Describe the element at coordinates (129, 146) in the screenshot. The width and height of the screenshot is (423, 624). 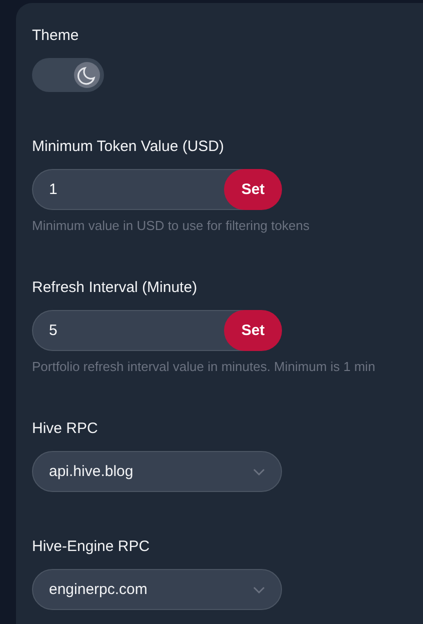
I see `setting-label: Minimum Token Value (USD)` at that location.